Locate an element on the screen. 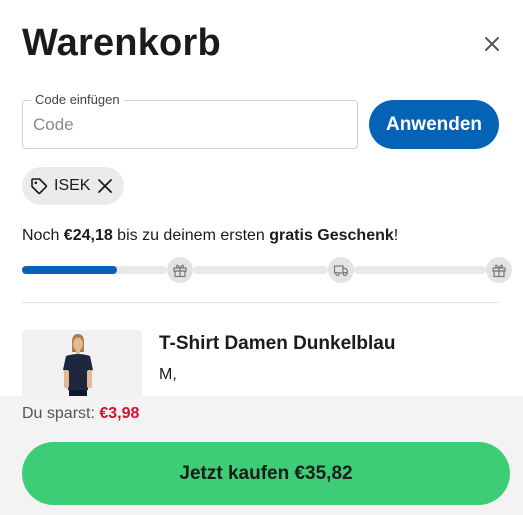 The height and width of the screenshot is (515, 523). gift-progress-suffix: ! is located at coordinates (396, 235).